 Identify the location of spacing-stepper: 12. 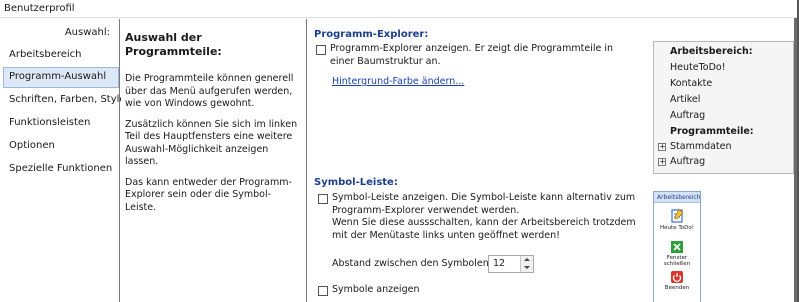
(511, 264).